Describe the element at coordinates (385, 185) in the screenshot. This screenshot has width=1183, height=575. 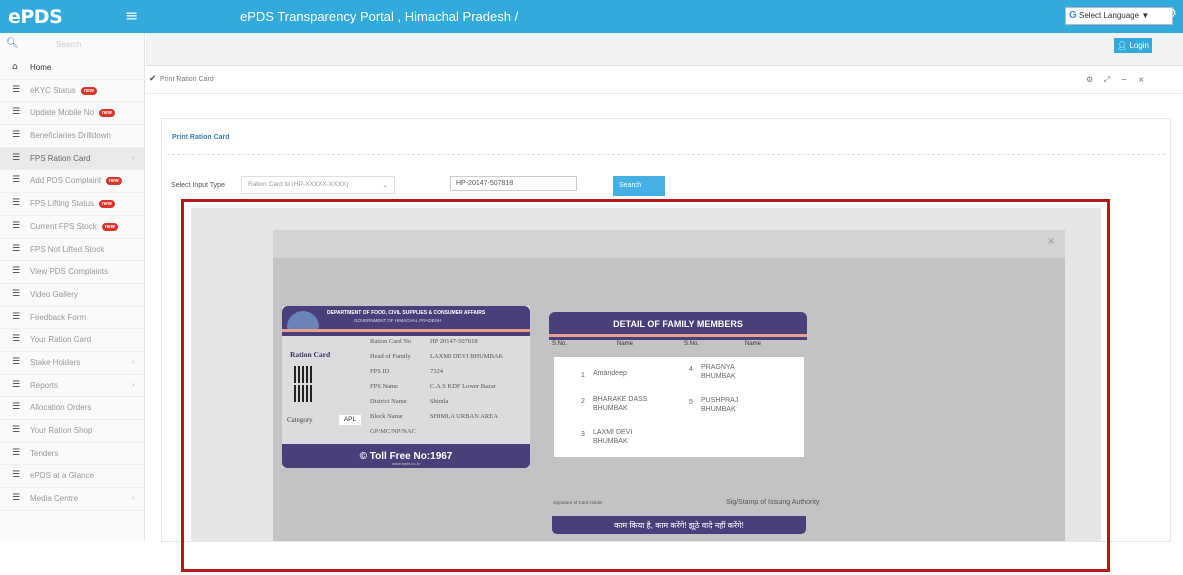
I see `chevron-down-icon: ⌄` at that location.